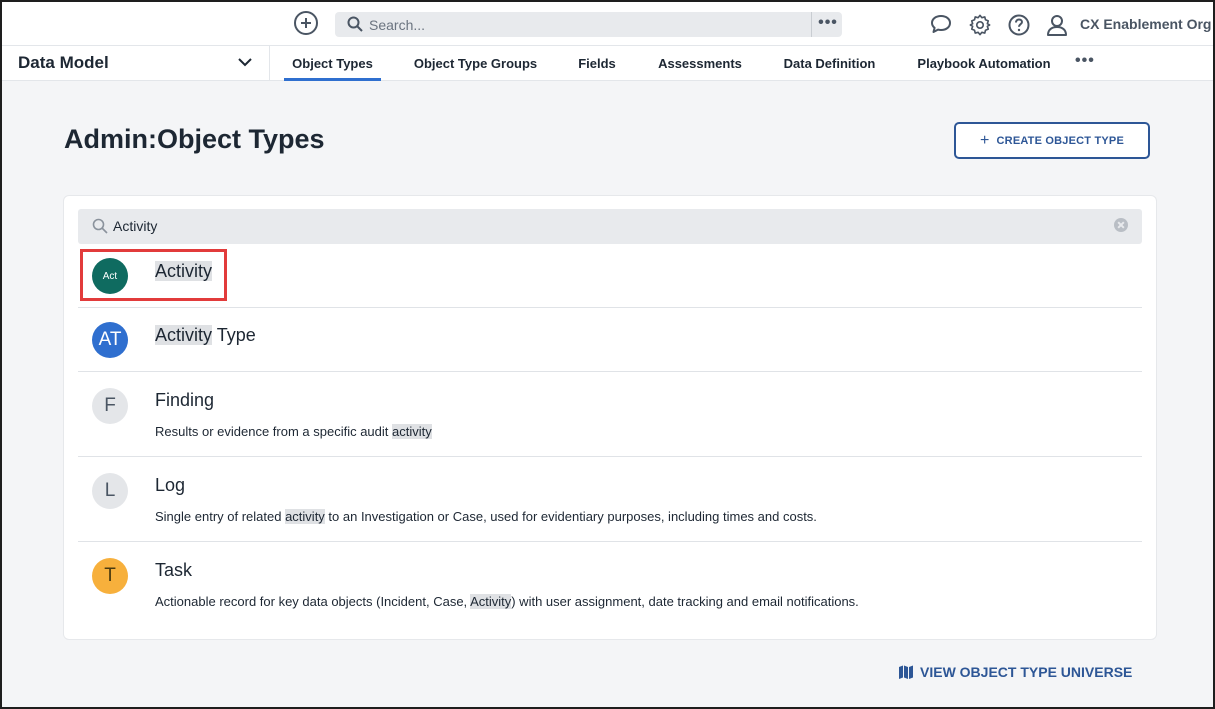 The height and width of the screenshot is (709, 1215). What do you see at coordinates (700, 63) in the screenshot?
I see `tab-assessments: Assessments` at bounding box center [700, 63].